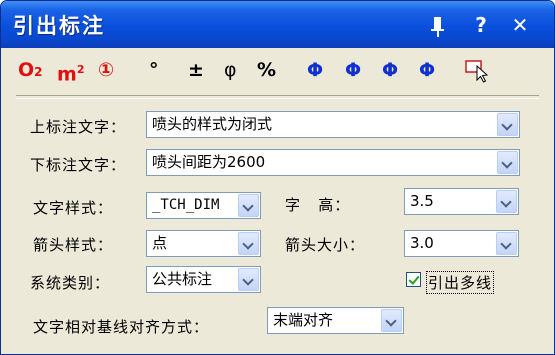 This screenshot has width=555, height=355. What do you see at coordinates (333, 162) in the screenshot?
I see `lower-text-combo: 喷头间距为2600` at bounding box center [333, 162].